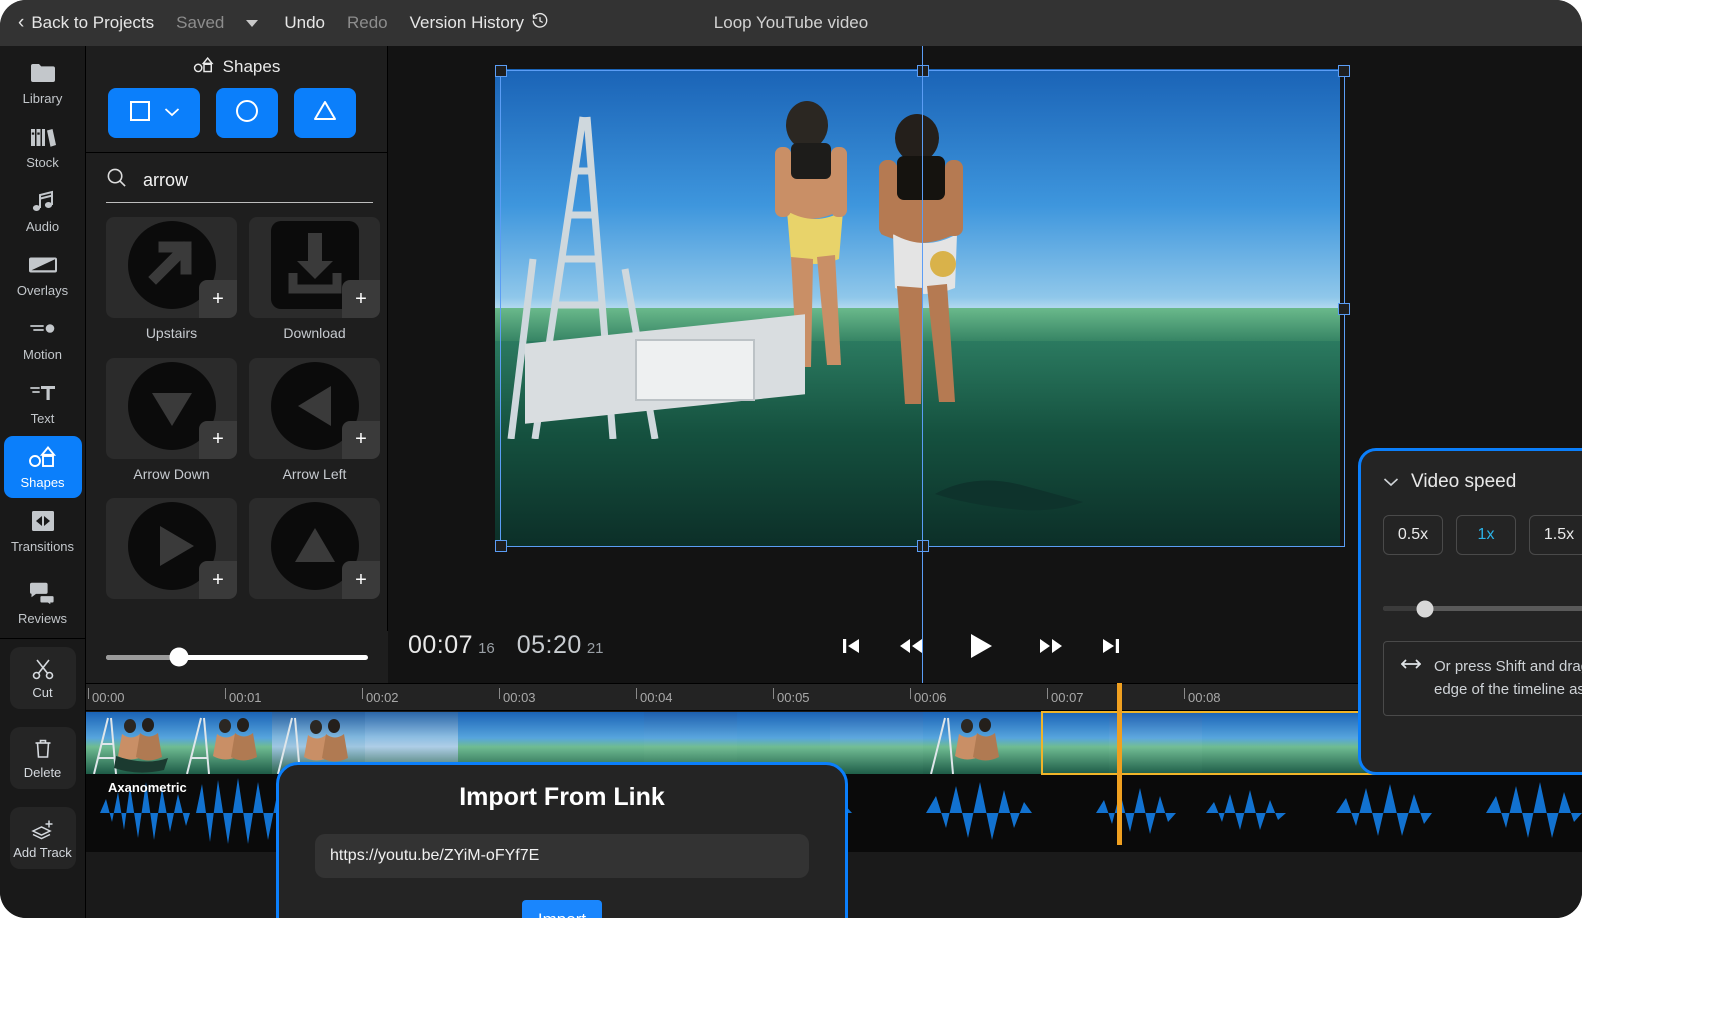  I want to click on add-triangle-button, so click(325, 113).